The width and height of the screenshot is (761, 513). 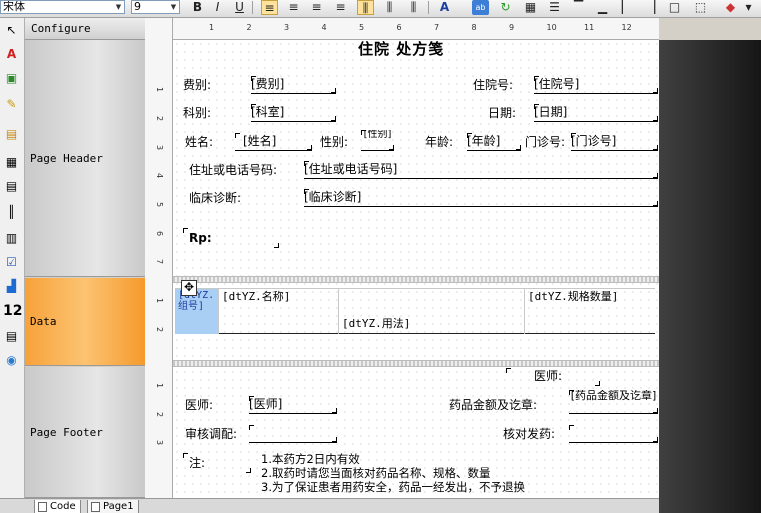 I want to click on font-color-icon: A, so click(x=444, y=7).